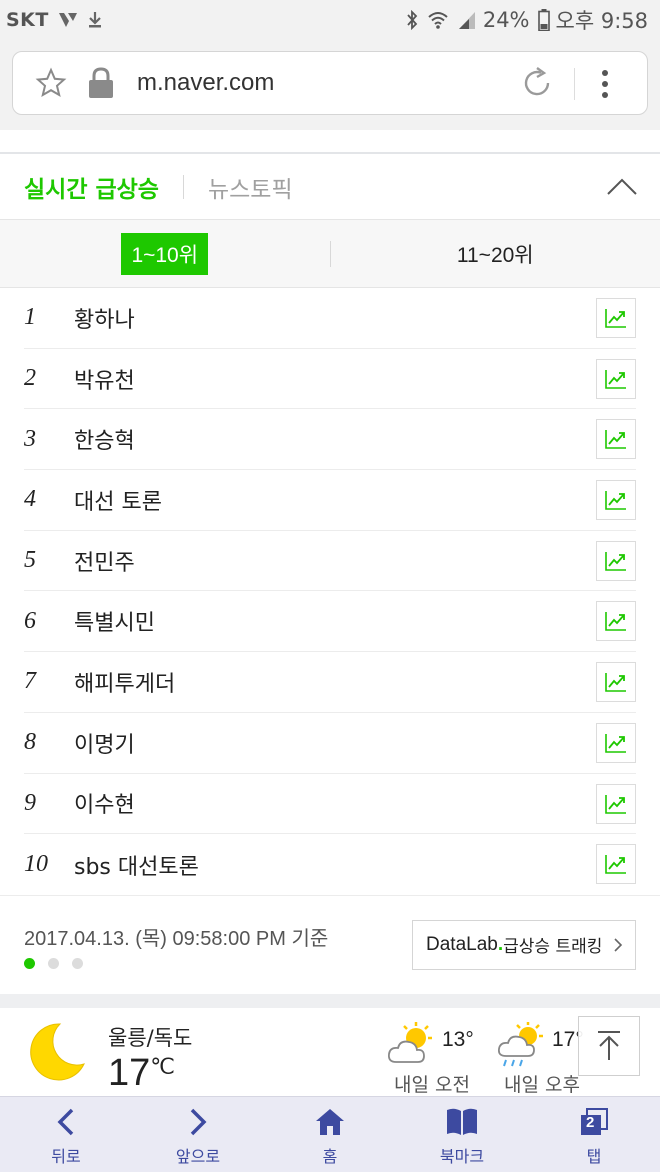 This screenshot has height=1172, width=660. What do you see at coordinates (553, 947) in the screenshot?
I see `datalab-label: 급상승 트래킹` at bounding box center [553, 947].